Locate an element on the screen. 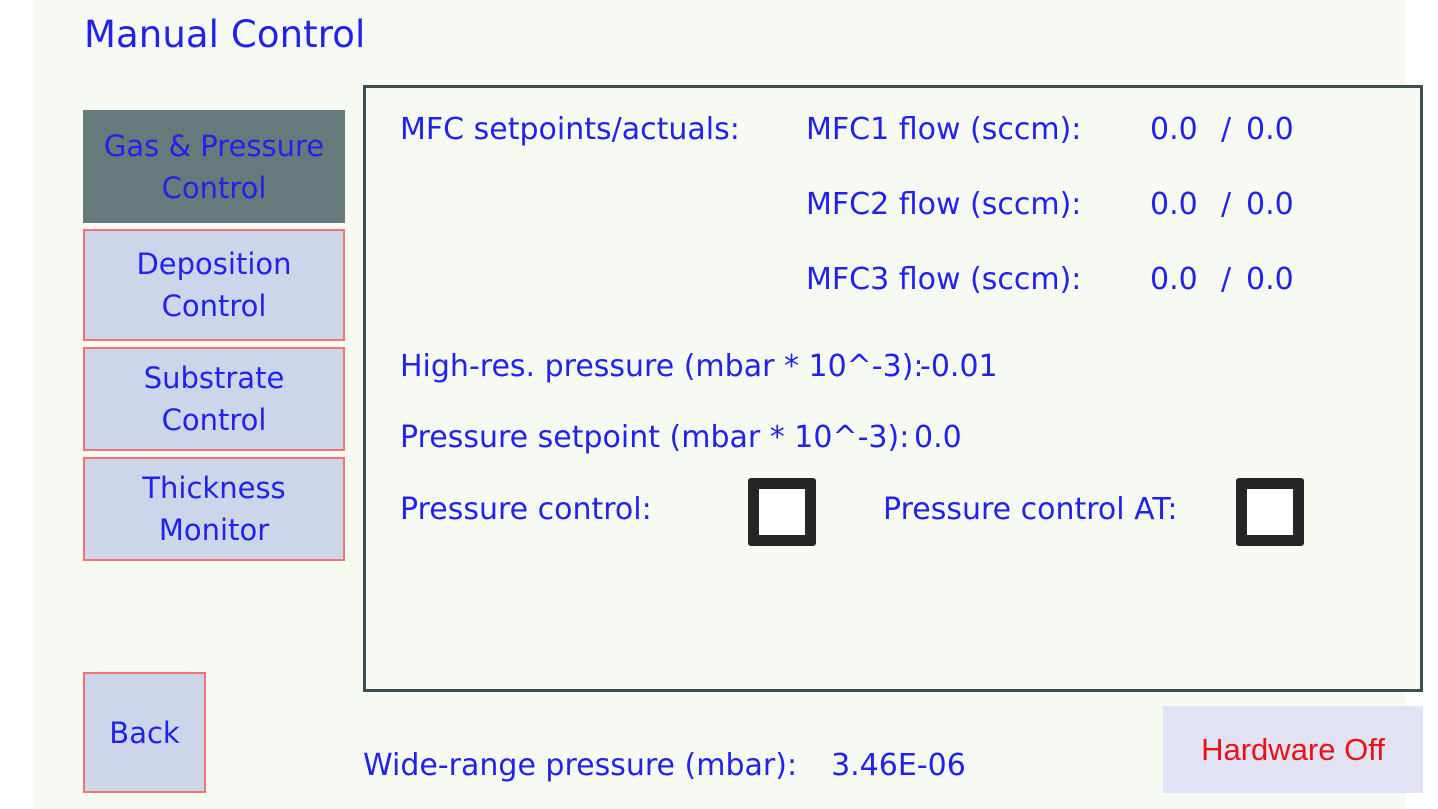 This screenshot has height=809, width=1438. mfc2-flow-label: MFC2 flow (sccm): is located at coordinates (944, 204).